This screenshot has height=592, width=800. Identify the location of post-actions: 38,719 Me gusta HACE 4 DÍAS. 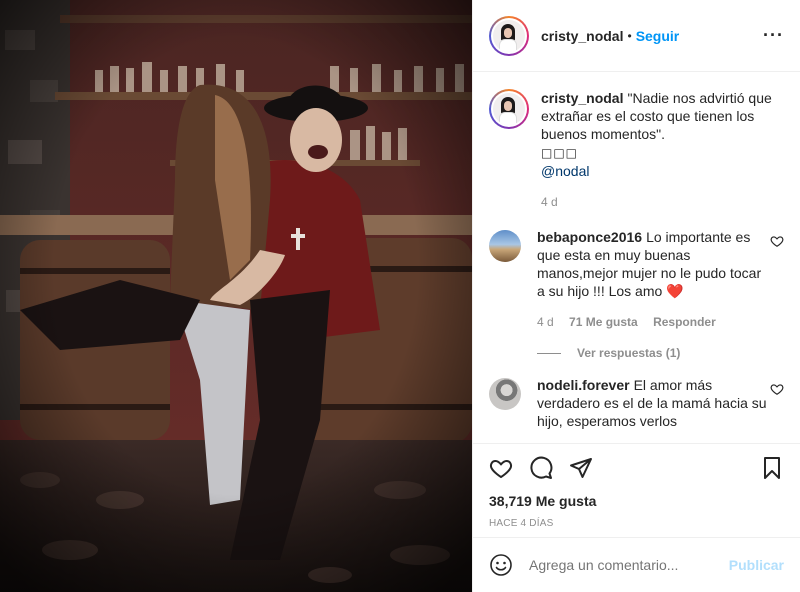
(636, 490).